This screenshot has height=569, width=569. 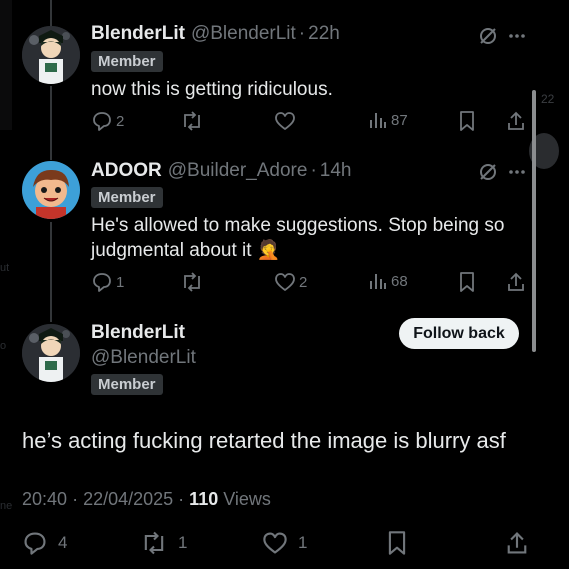 I want to click on background-ghost-text: o, so click(x=3, y=346).